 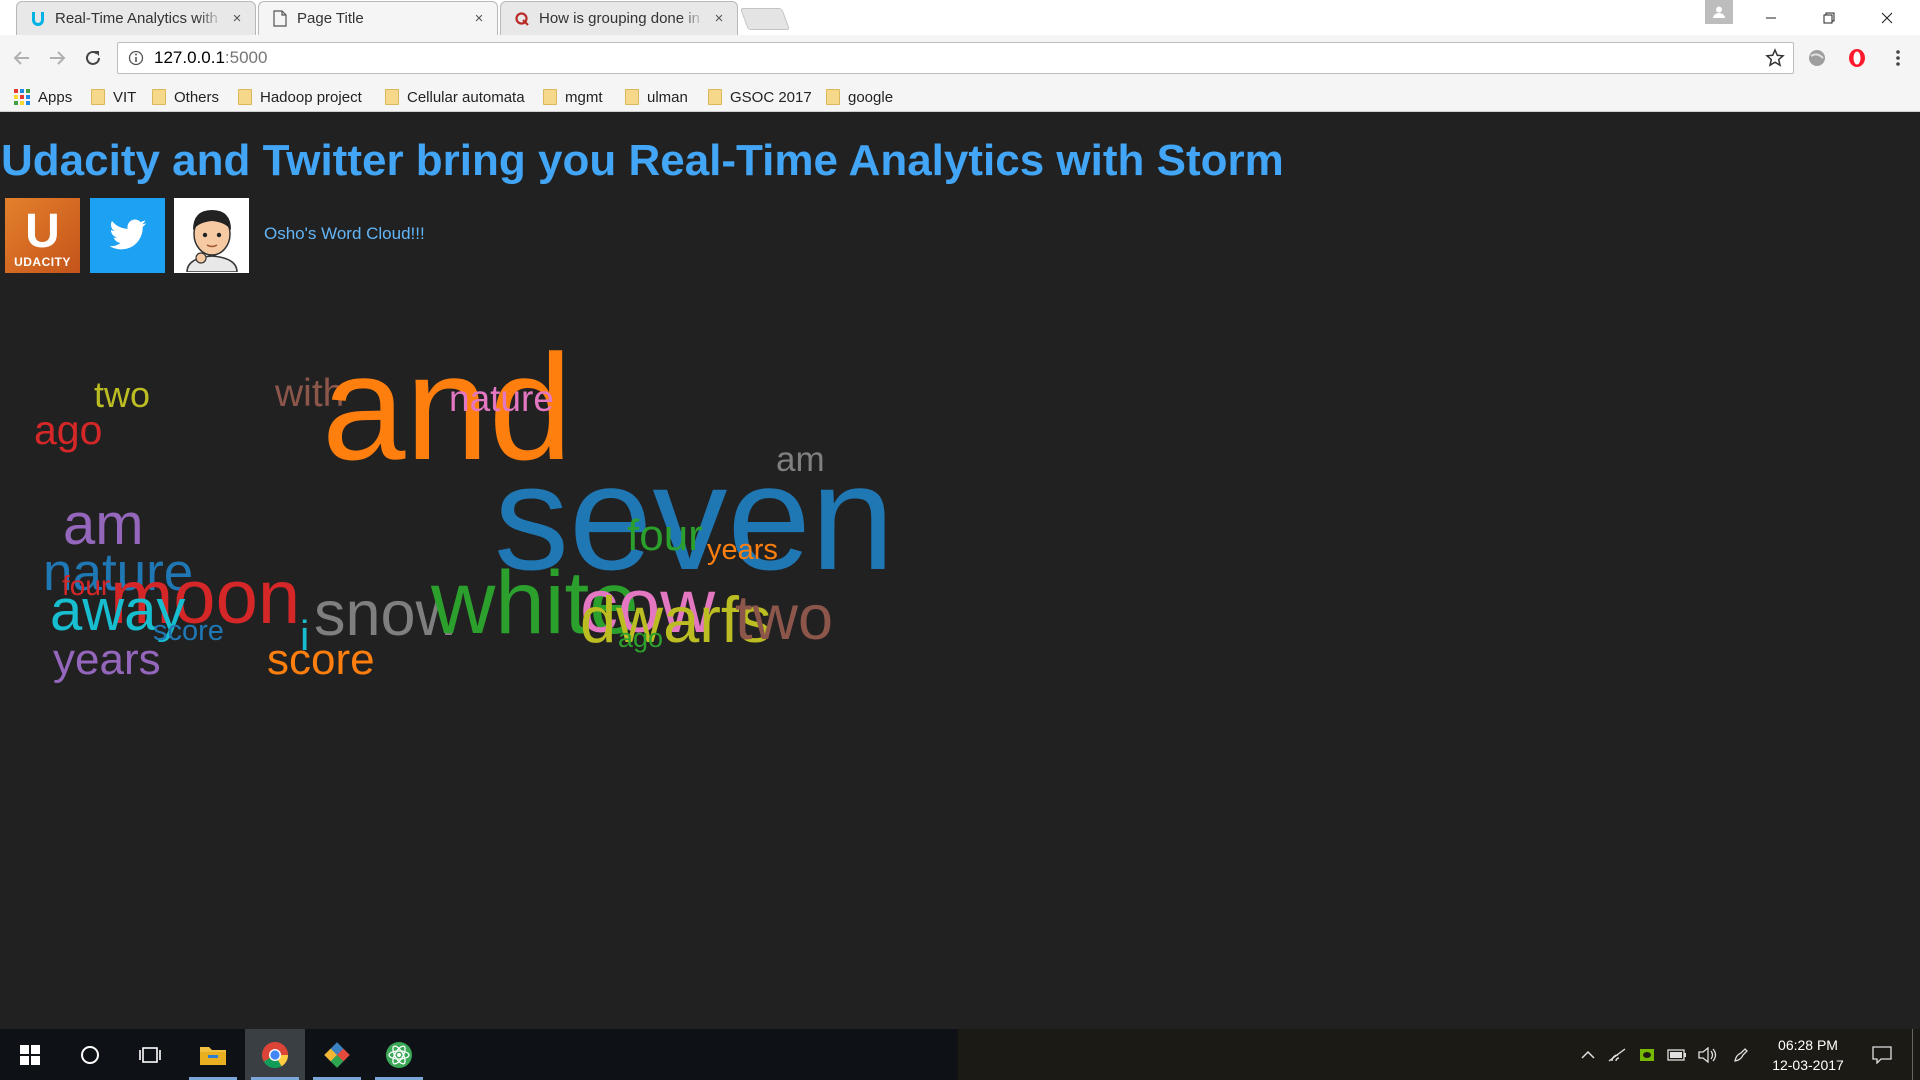 What do you see at coordinates (1617, 1054) in the screenshot?
I see `wifi-icon` at bounding box center [1617, 1054].